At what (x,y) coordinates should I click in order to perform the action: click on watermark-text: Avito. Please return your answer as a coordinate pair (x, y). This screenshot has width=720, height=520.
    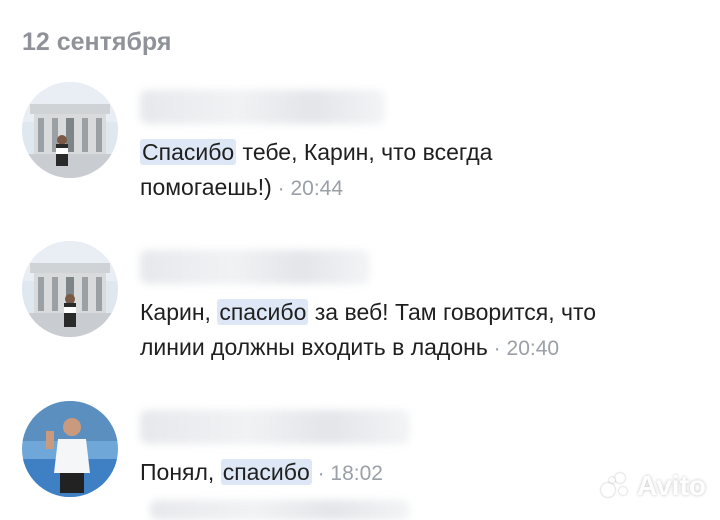
    Looking at the image, I should click on (671, 485).